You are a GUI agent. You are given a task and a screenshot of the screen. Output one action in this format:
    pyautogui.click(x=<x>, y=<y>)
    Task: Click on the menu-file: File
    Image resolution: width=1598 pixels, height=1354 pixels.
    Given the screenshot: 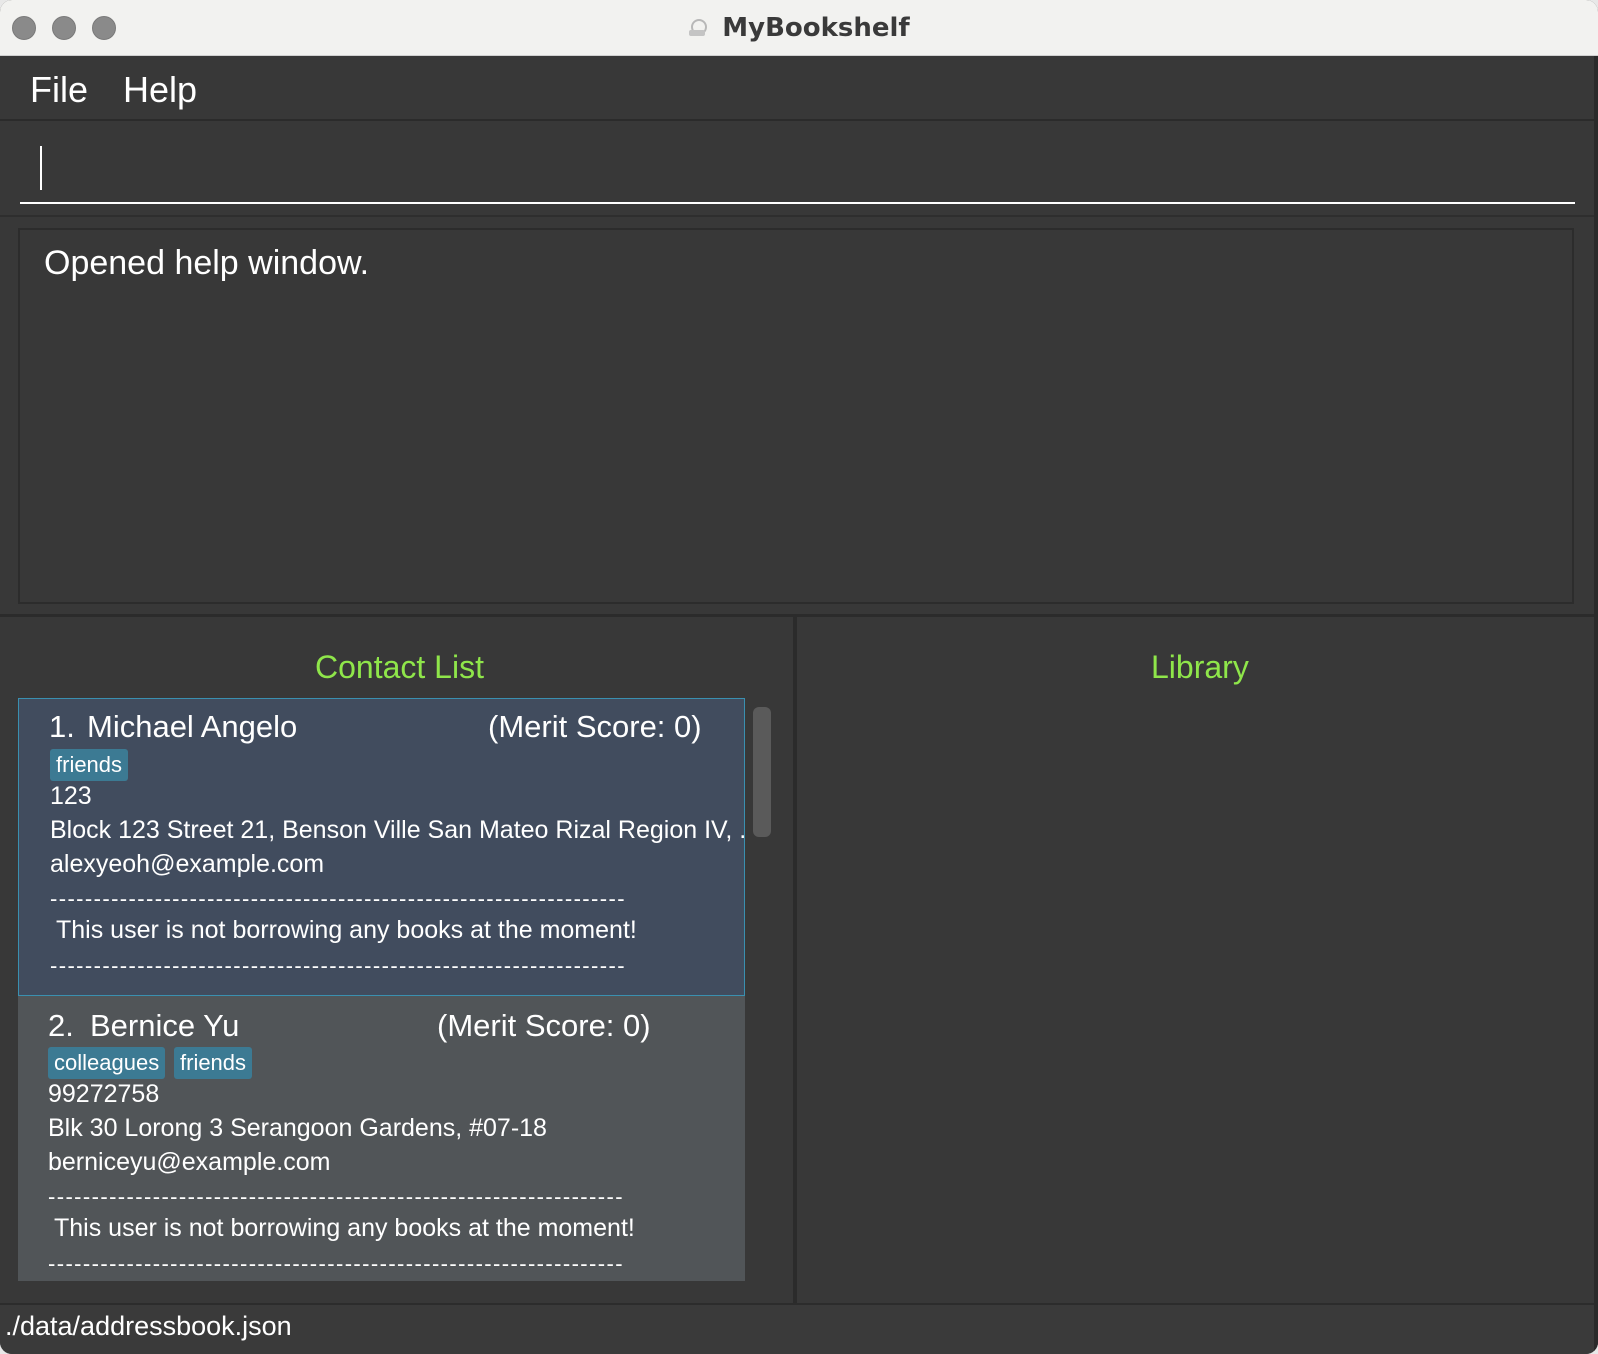 What is the action you would take?
    pyautogui.click(x=59, y=90)
    